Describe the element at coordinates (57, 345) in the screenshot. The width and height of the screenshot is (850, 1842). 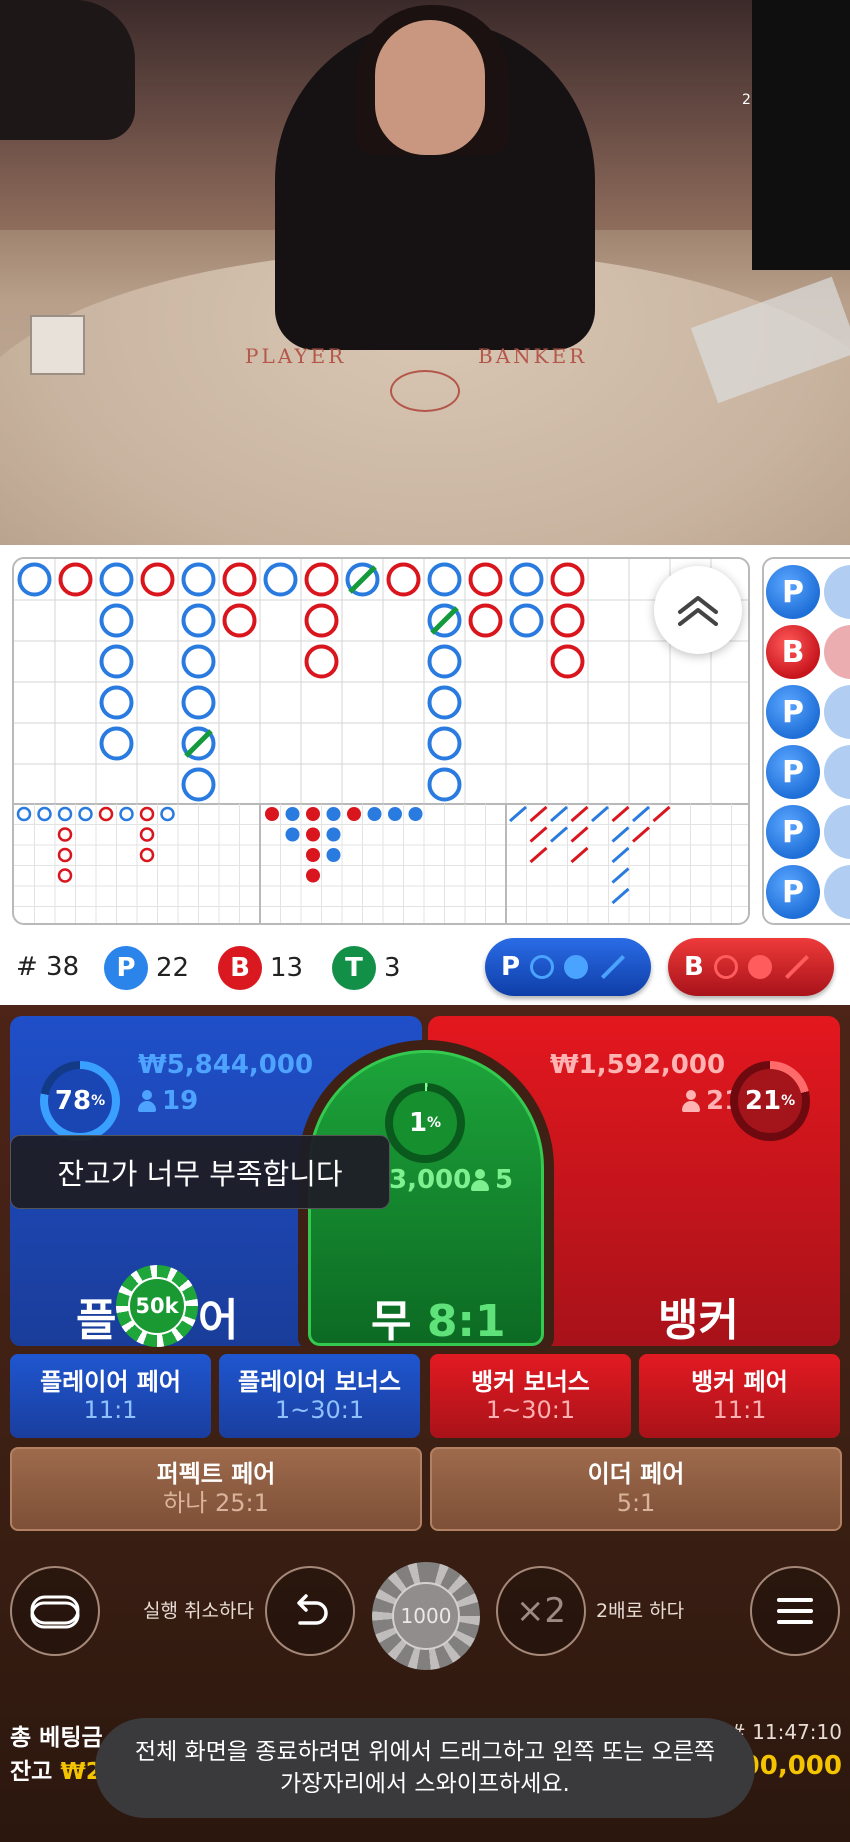
I see `card-discard-box` at that location.